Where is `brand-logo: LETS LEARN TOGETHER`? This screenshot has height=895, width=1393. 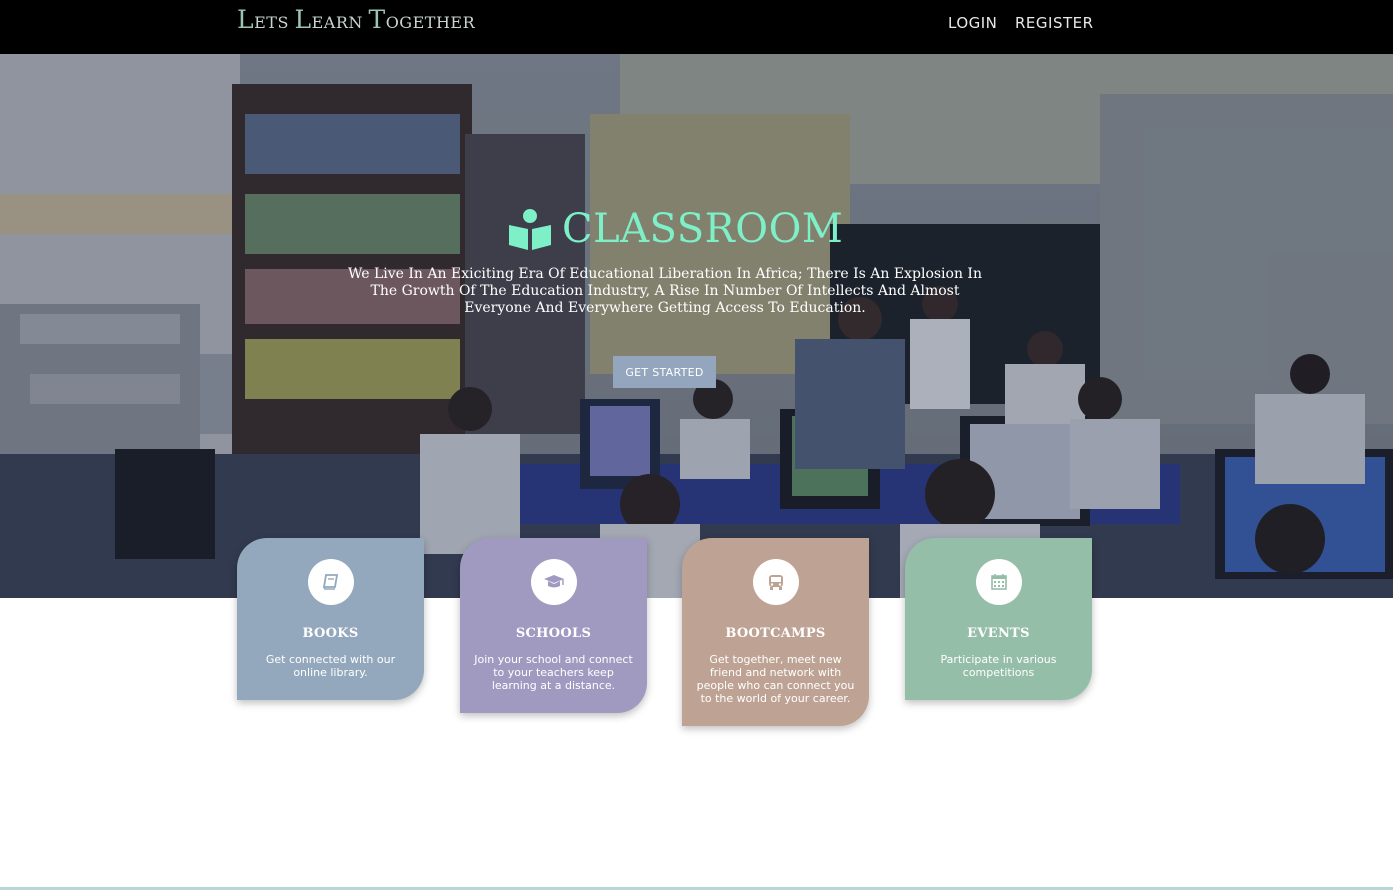
brand-logo: LETS LEARN TOGETHER is located at coordinates (356, 19).